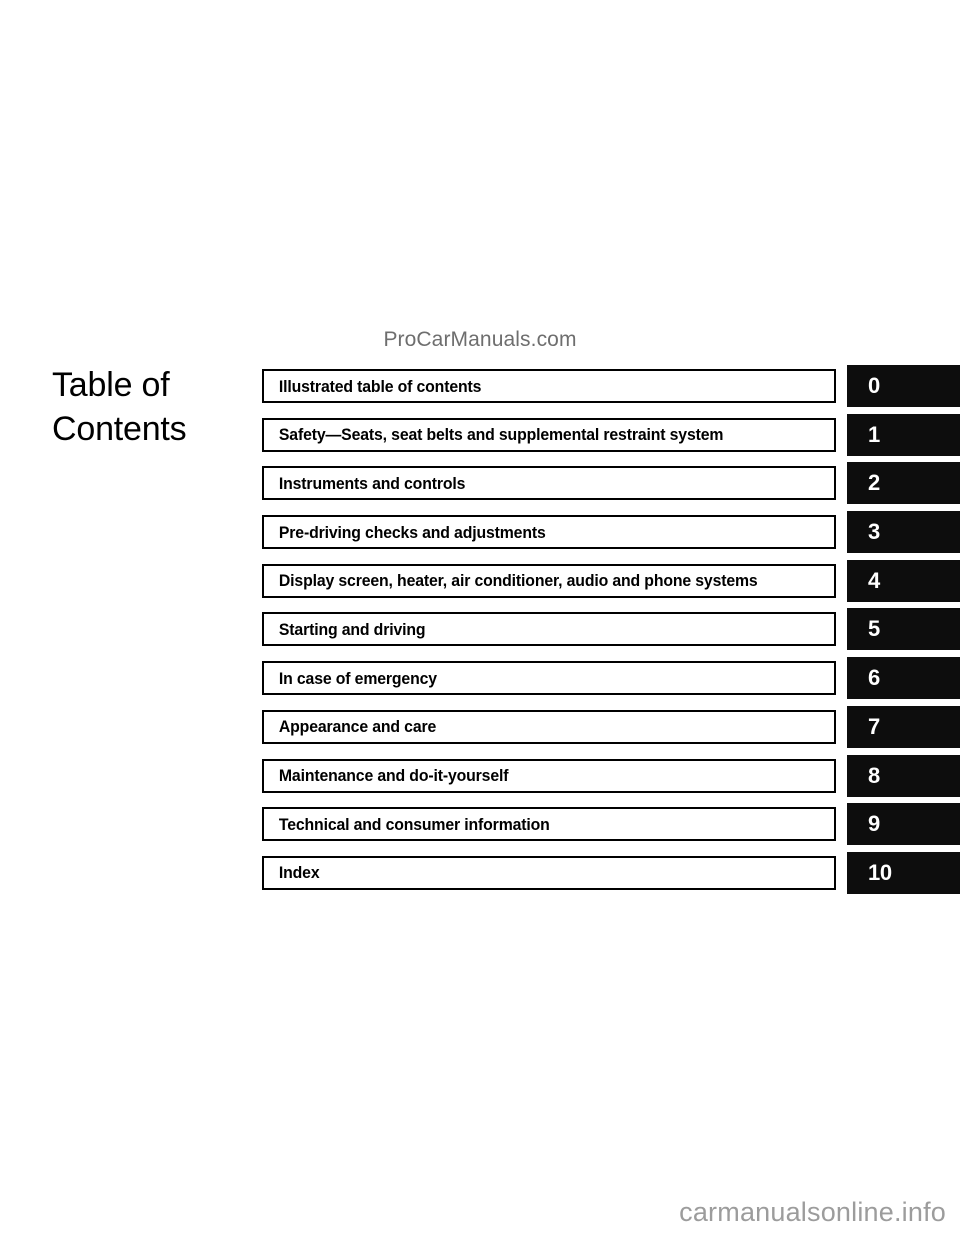  I want to click on watermark-procarmanuals: ProCarManuals.com, so click(480, 339).